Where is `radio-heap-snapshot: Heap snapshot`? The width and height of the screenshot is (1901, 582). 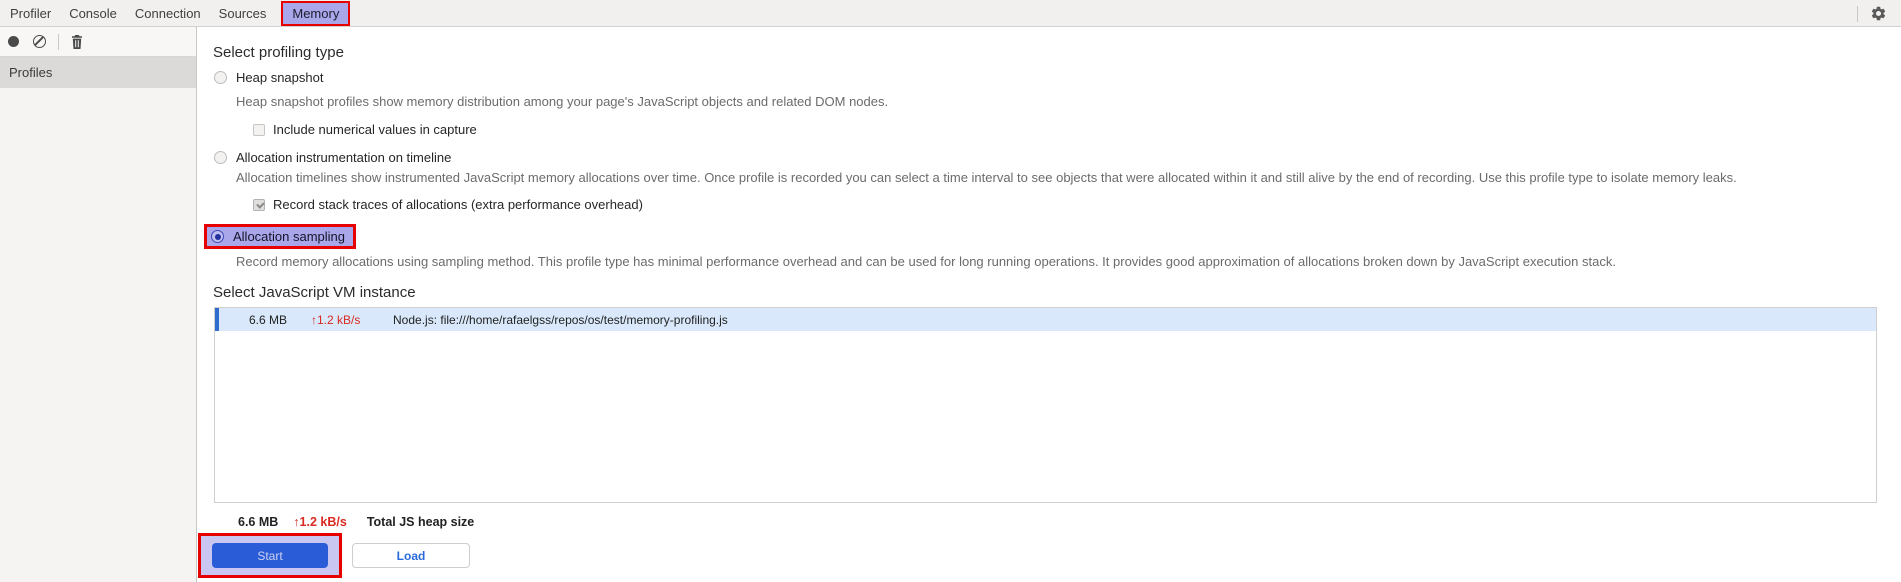 radio-heap-snapshot: Heap snapshot is located at coordinates (268, 77).